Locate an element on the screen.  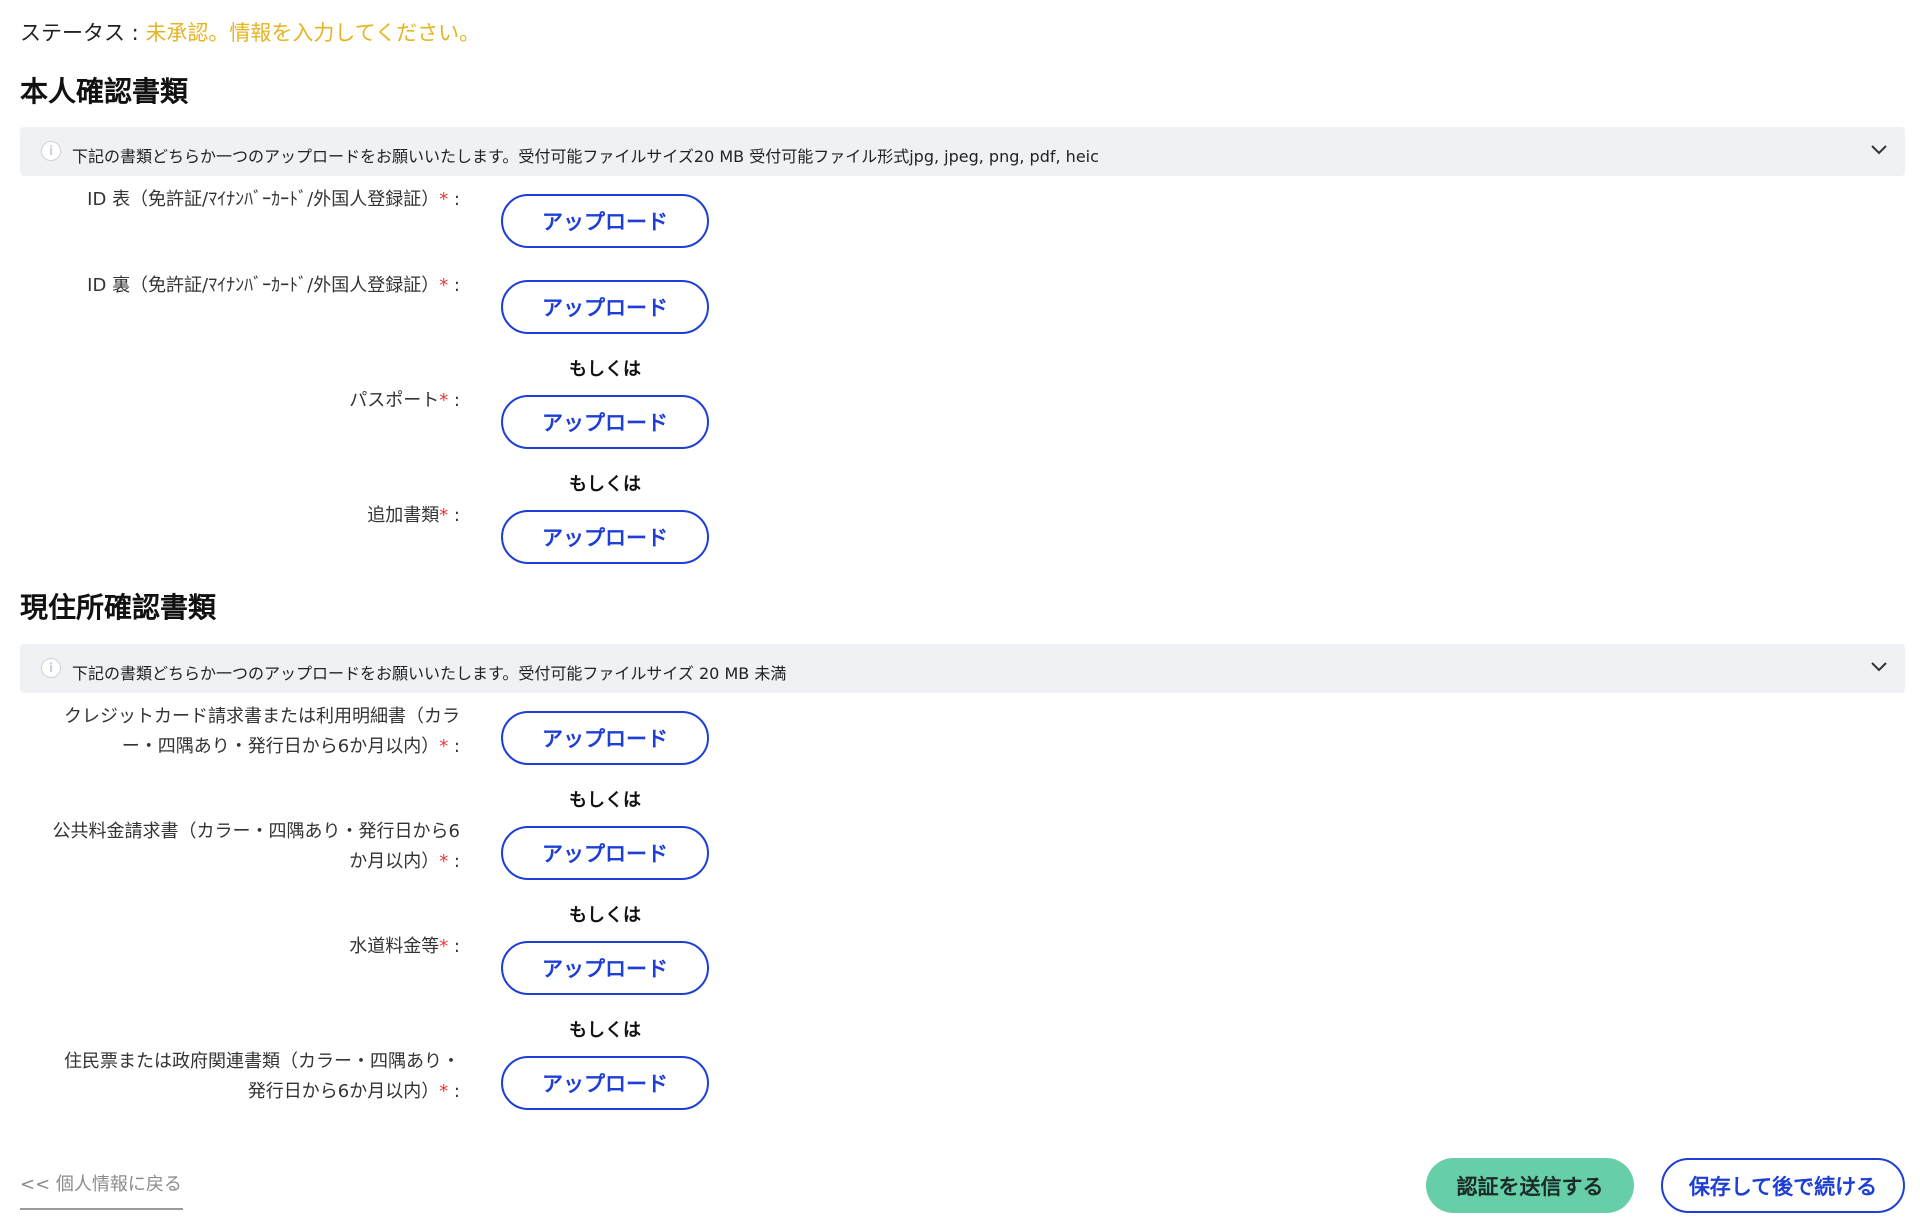
field-label-additional: 追加書類* : is located at coordinates (413, 515).